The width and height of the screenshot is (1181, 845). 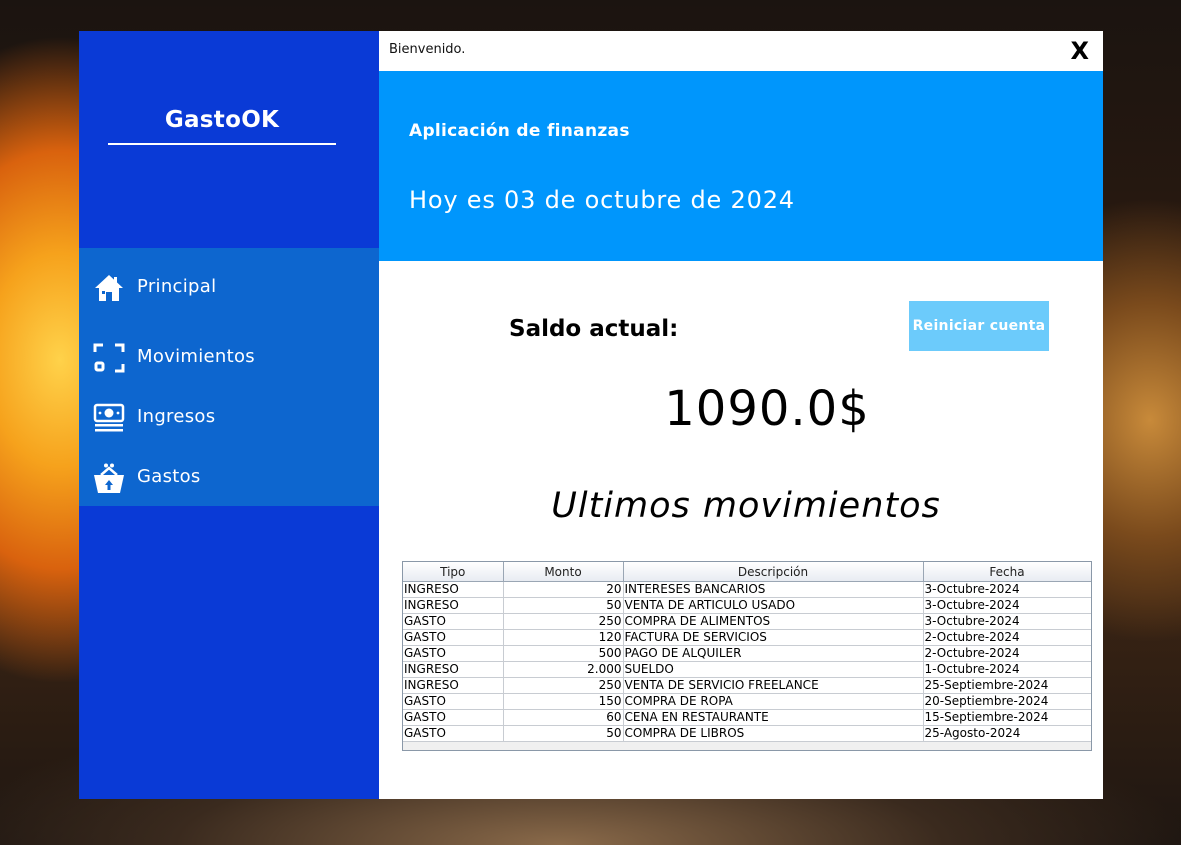 I want to click on cell-descripcion: VENTA DE SERVICIO FREELANCE, so click(x=773, y=685).